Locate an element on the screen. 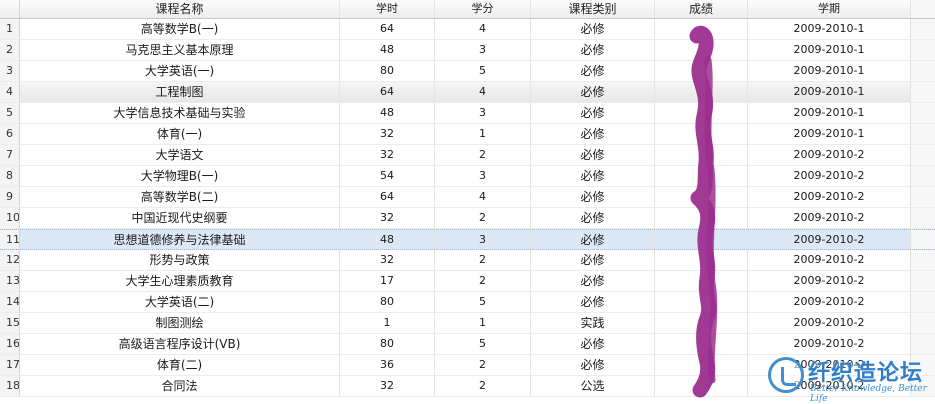 The height and width of the screenshot is (404, 935). table-row: 14 大学英语(二) 80 5 必修 2009-2010-2 is located at coordinates (467, 302).